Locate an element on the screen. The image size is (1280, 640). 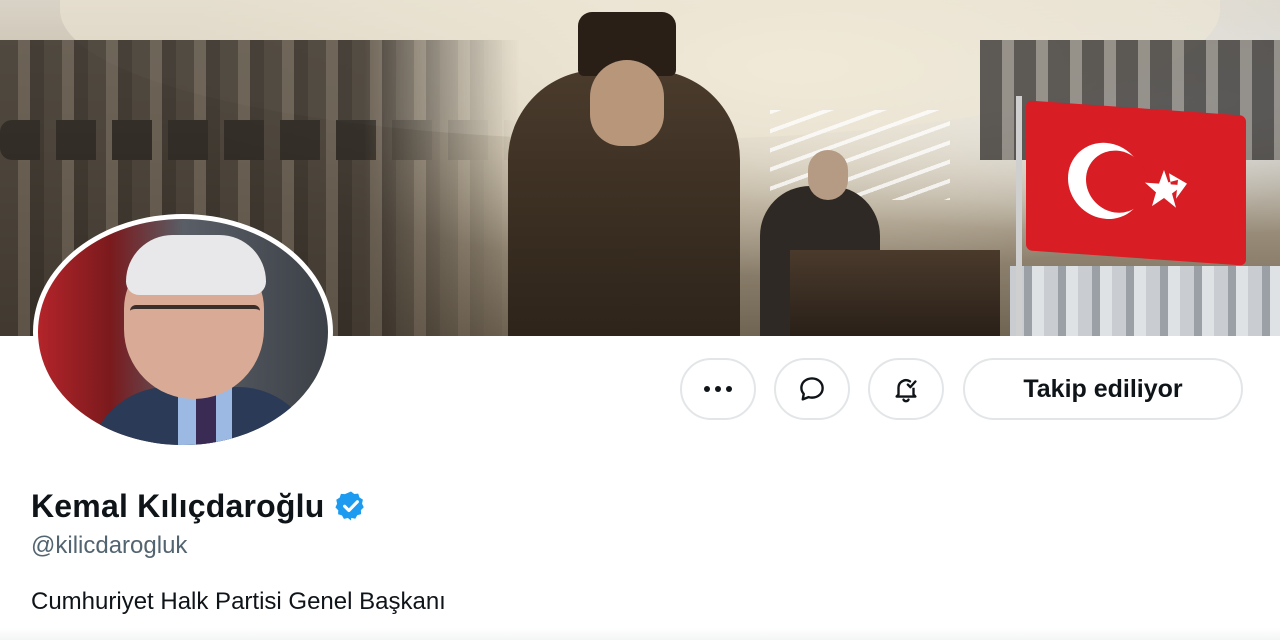
notifications-button is located at coordinates (906, 389).